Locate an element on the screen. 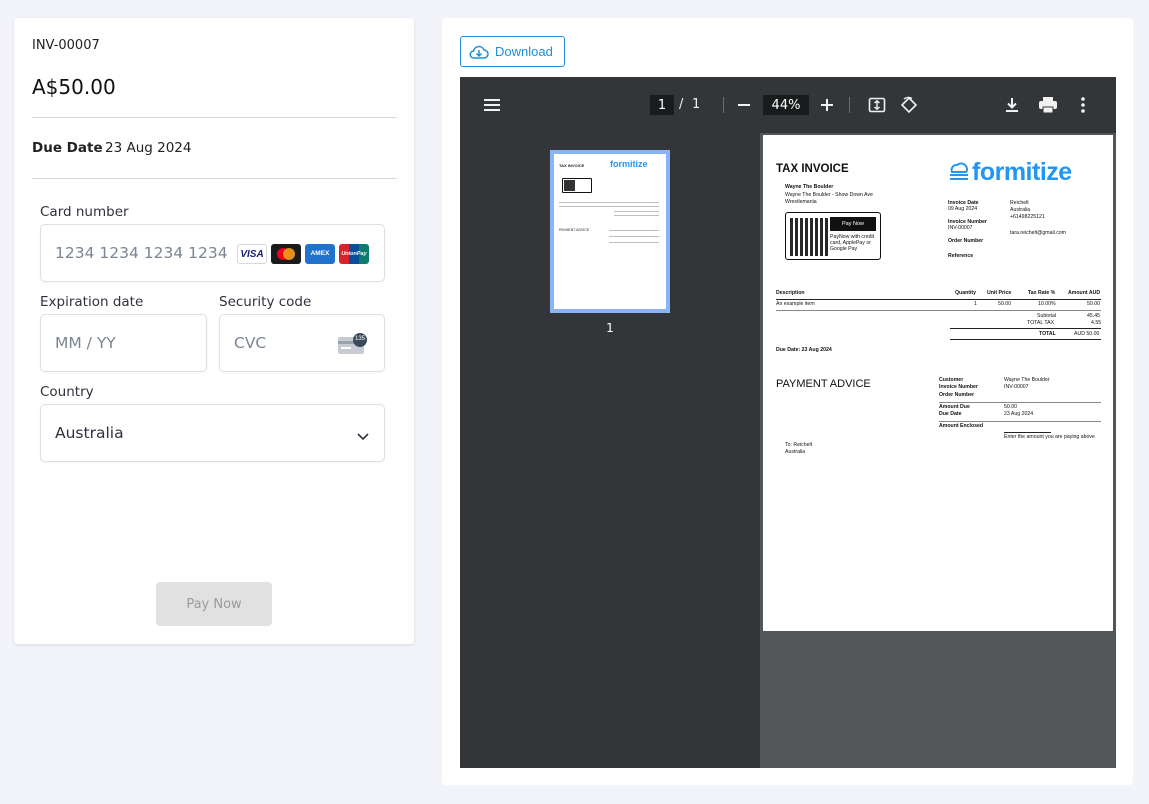  from-city: Wrestlemania is located at coordinates (801, 202).